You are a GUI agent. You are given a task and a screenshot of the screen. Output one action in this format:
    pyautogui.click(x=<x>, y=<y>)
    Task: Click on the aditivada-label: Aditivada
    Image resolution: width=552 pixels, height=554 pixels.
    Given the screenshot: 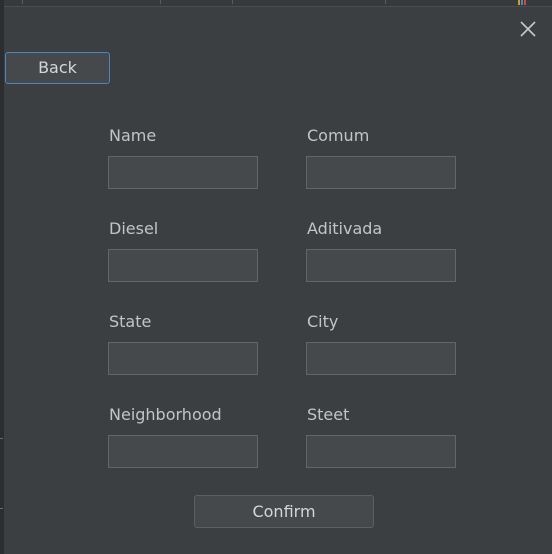 What is the action you would take?
    pyautogui.click(x=345, y=228)
    